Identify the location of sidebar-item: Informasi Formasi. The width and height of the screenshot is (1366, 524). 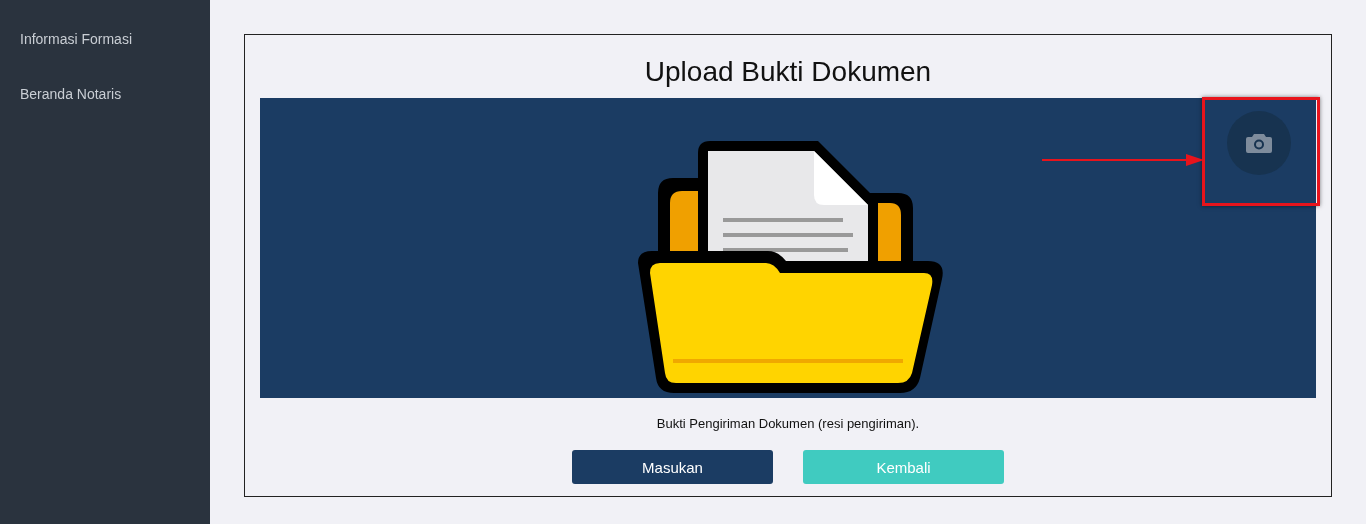
(105, 39).